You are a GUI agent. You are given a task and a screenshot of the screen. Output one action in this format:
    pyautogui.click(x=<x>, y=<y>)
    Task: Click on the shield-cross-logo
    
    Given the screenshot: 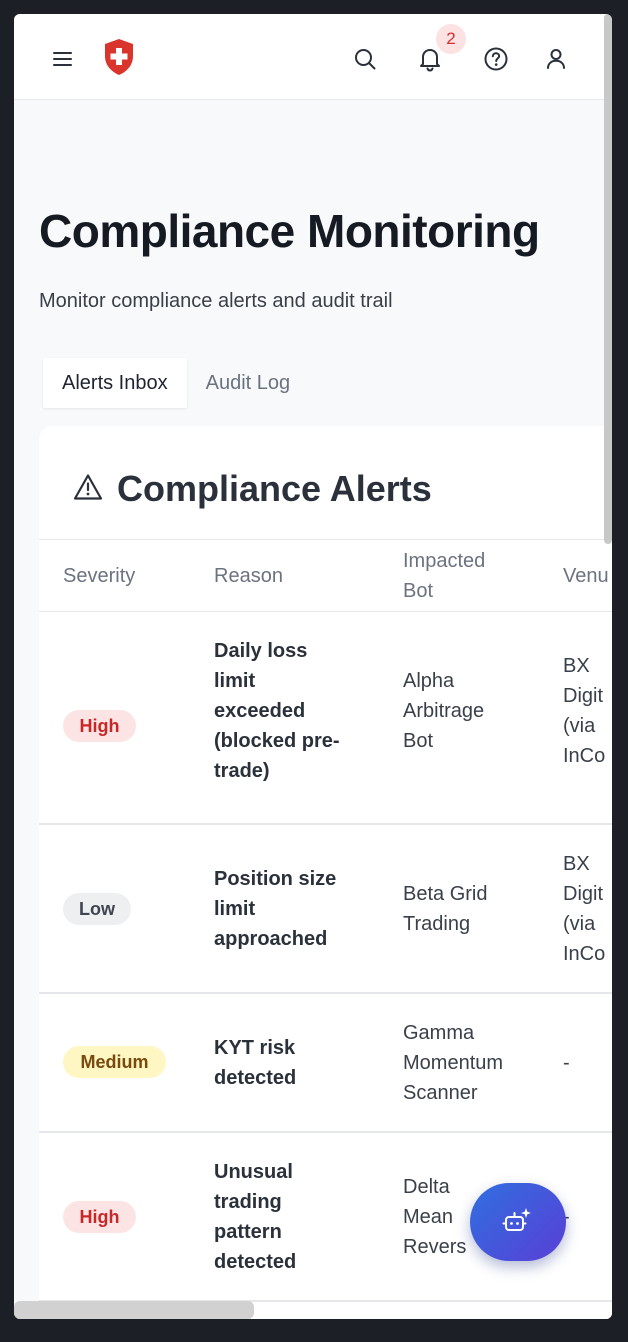 What is the action you would take?
    pyautogui.click(x=119, y=57)
    